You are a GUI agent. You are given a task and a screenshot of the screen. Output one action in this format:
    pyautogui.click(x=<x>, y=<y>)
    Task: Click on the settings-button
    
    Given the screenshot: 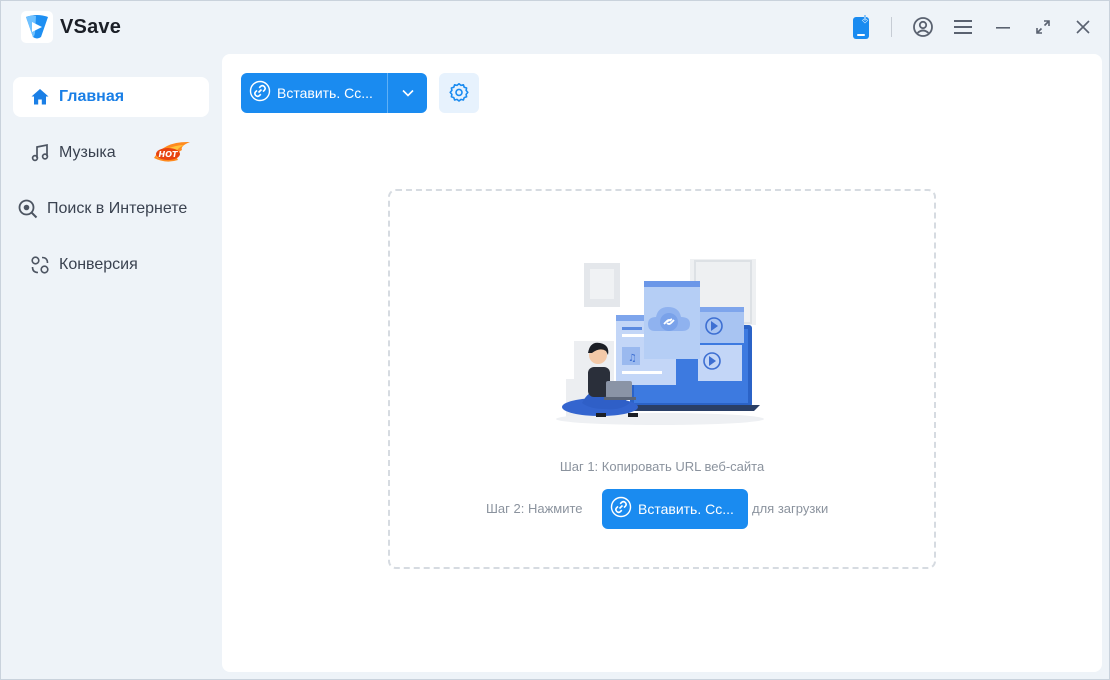 What is the action you would take?
    pyautogui.click(x=459, y=93)
    